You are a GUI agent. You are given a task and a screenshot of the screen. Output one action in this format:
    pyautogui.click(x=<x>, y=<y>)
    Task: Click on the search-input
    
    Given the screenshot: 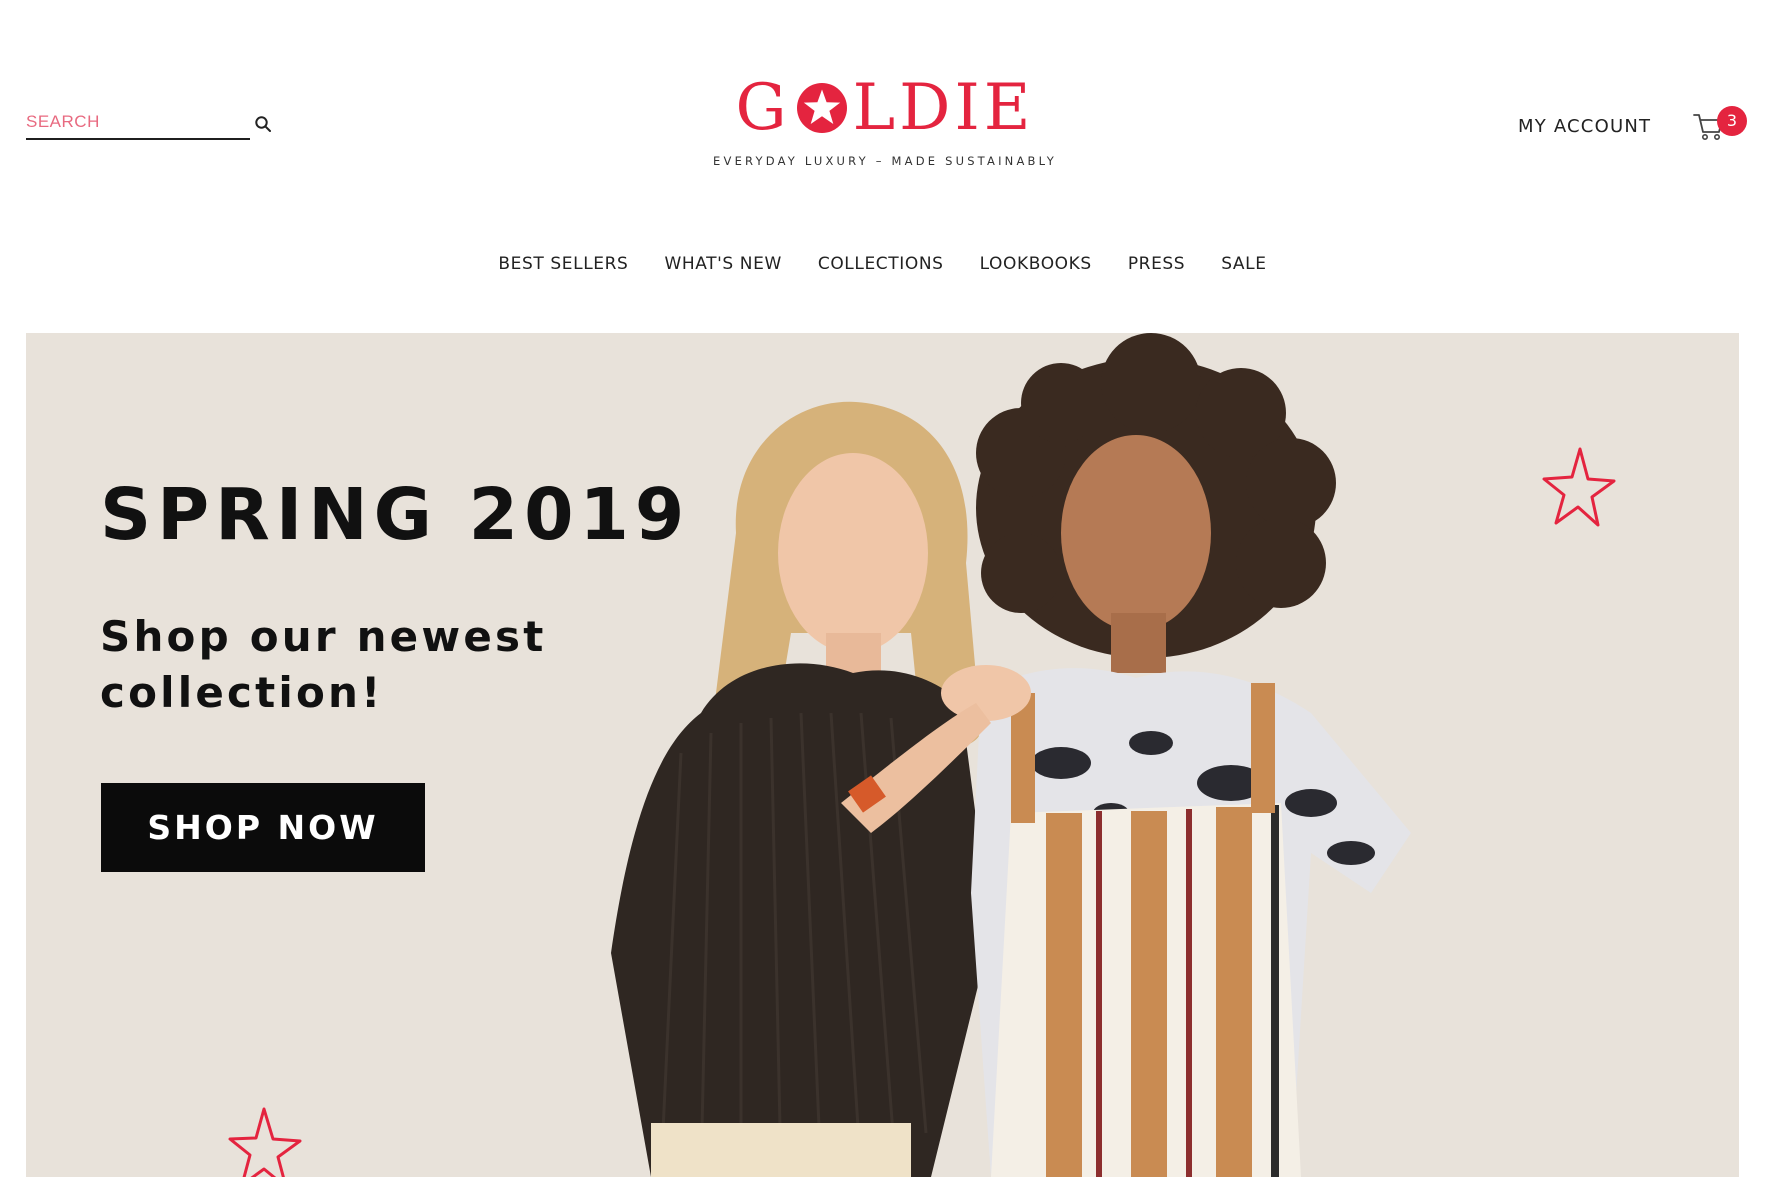 What is the action you would take?
    pyautogui.click(x=138, y=123)
    